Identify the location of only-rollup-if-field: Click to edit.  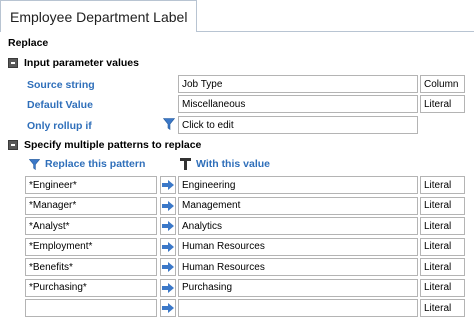
(298, 125).